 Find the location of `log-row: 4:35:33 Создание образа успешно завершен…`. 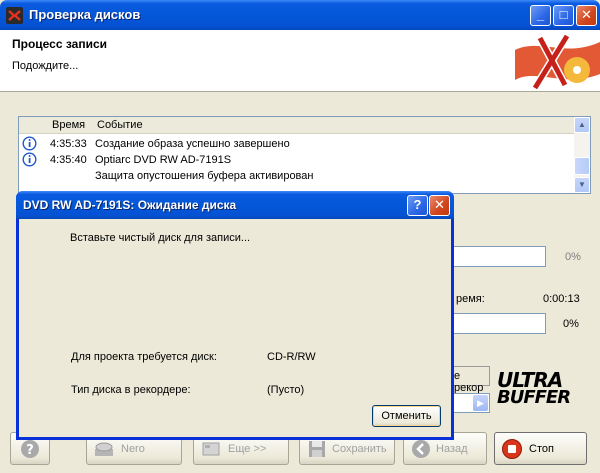

log-row: 4:35:33 Создание образа успешно завершен… is located at coordinates (297, 144).